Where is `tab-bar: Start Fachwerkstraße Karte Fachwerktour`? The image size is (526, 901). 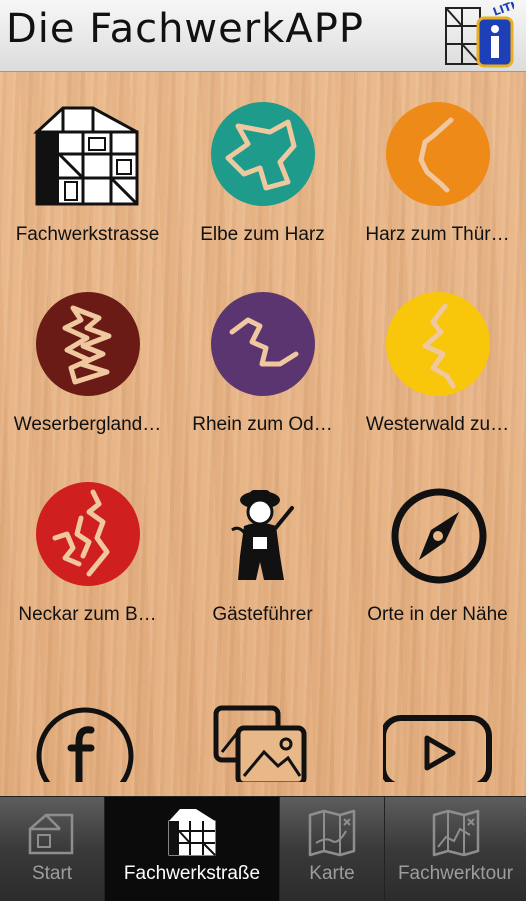 tab-bar: Start Fachwerkstraße Karte Fachwerktour is located at coordinates (263, 848).